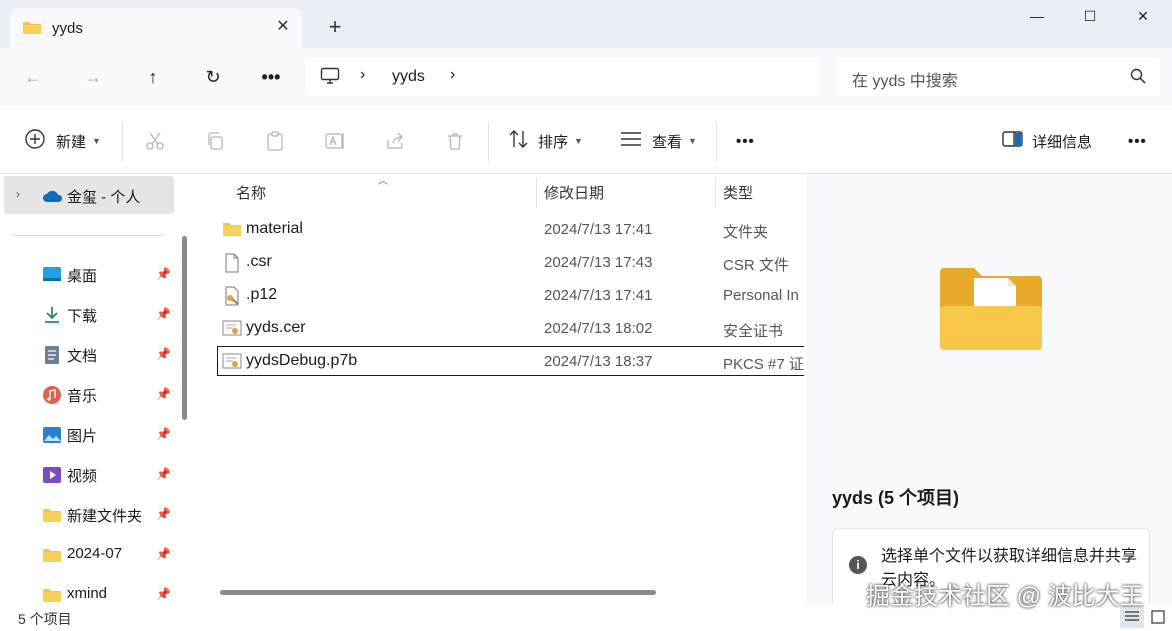 Image resolution: width=1172 pixels, height=631 pixels. I want to click on column-header-date: 修改日期, so click(574, 192).